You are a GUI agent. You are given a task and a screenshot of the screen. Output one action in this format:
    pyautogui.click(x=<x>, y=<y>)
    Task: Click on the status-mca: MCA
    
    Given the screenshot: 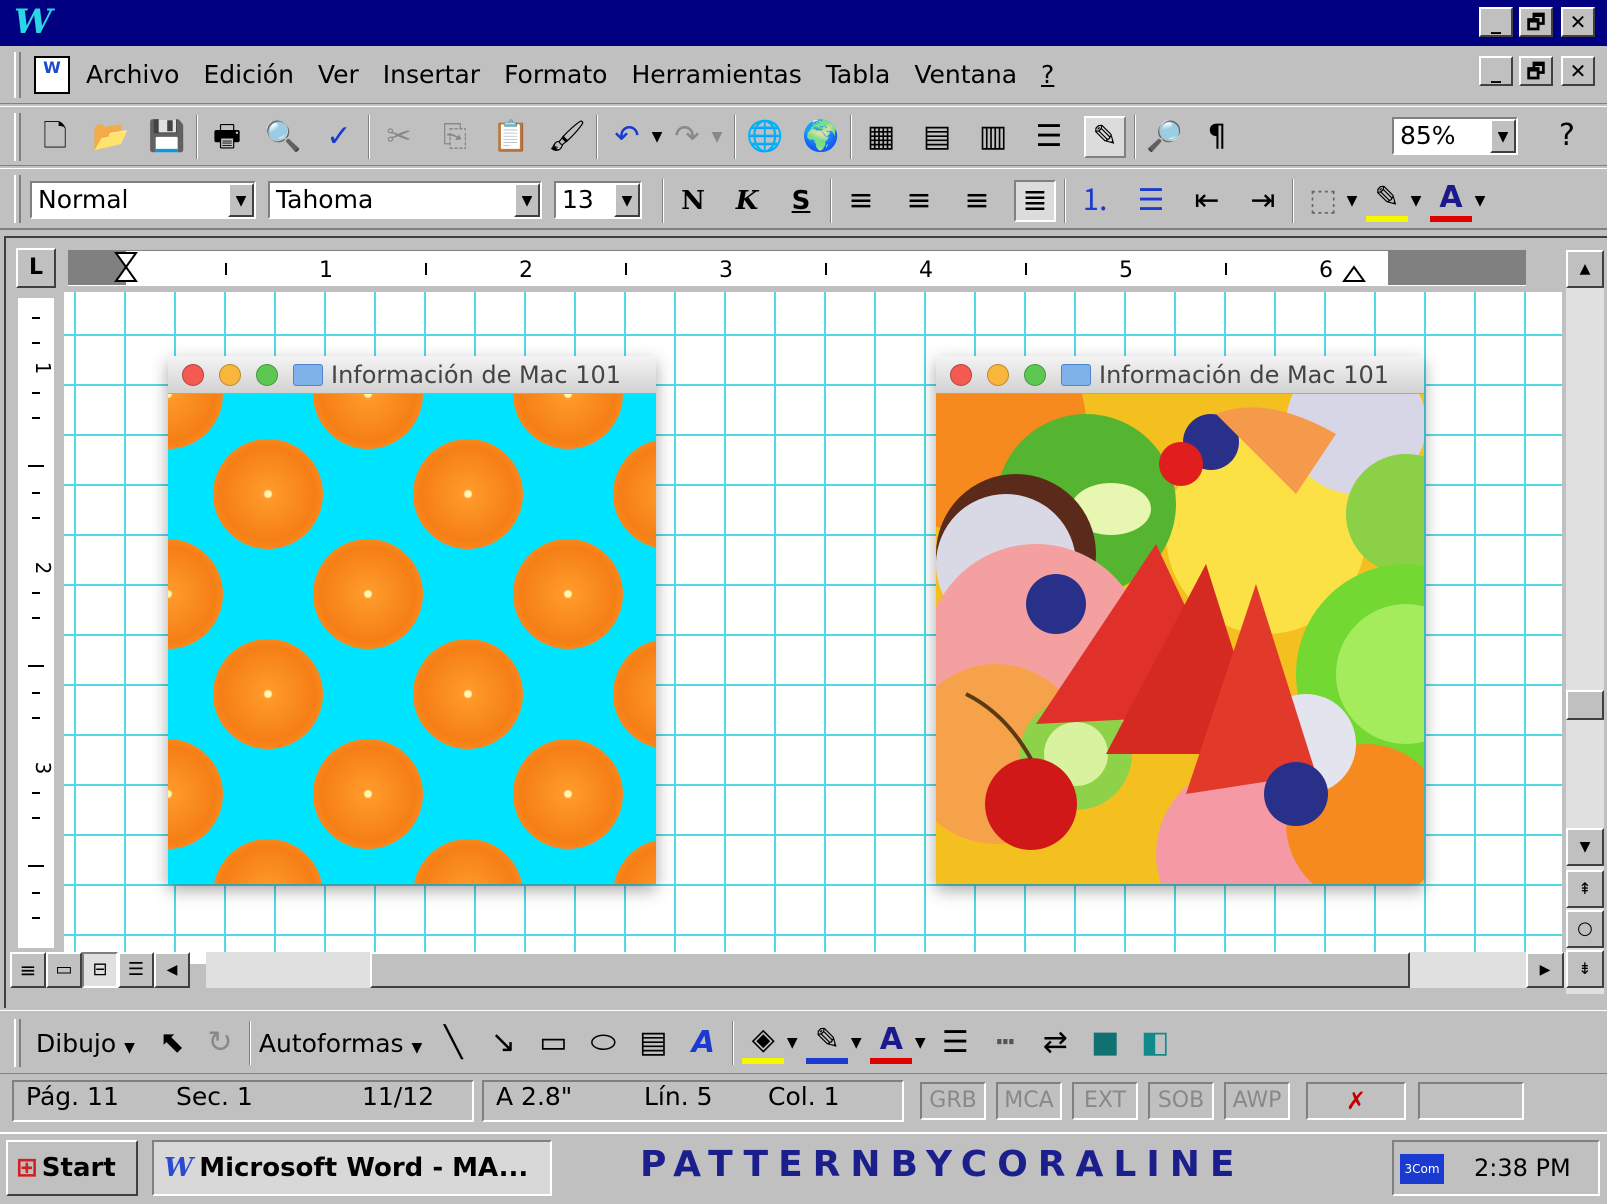 What is the action you would take?
    pyautogui.click(x=1029, y=1101)
    